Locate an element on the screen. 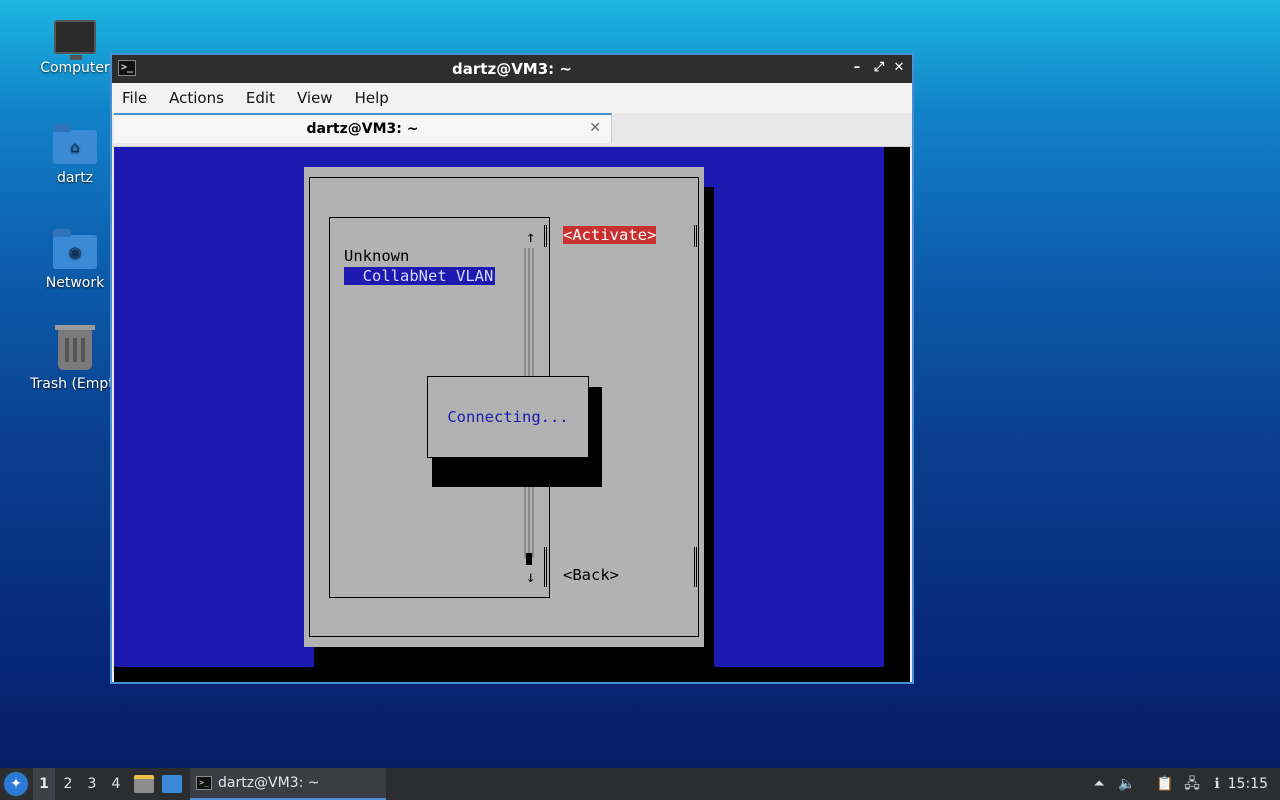 The height and width of the screenshot is (800, 1280). activate-button: <Activate> is located at coordinates (610, 235).